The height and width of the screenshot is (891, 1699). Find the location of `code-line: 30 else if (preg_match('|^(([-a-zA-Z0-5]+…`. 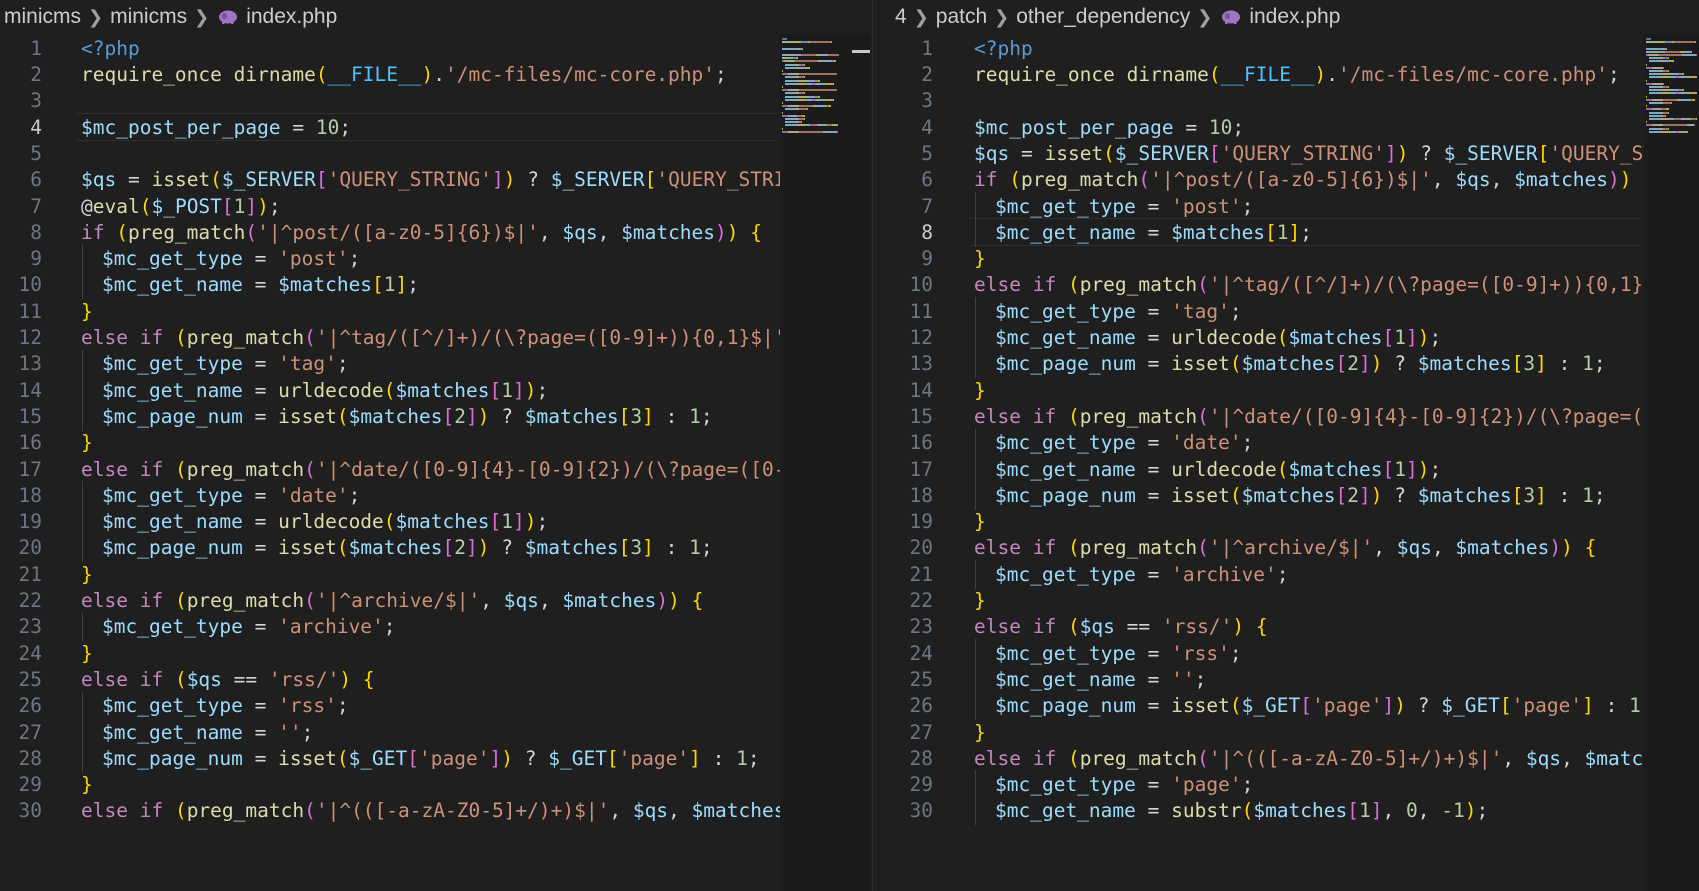

code-line: 30 else if (preg_match('|^(([-a-zA-Z0-5]+… is located at coordinates (399, 811).